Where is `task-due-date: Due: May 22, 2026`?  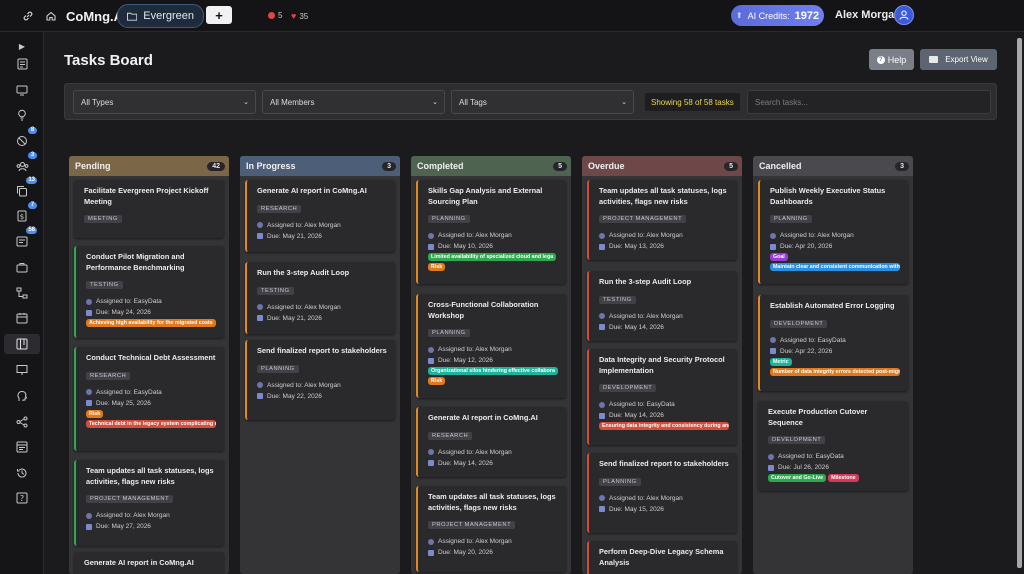 task-due-date: Due: May 22, 2026 is located at coordinates (322, 396).